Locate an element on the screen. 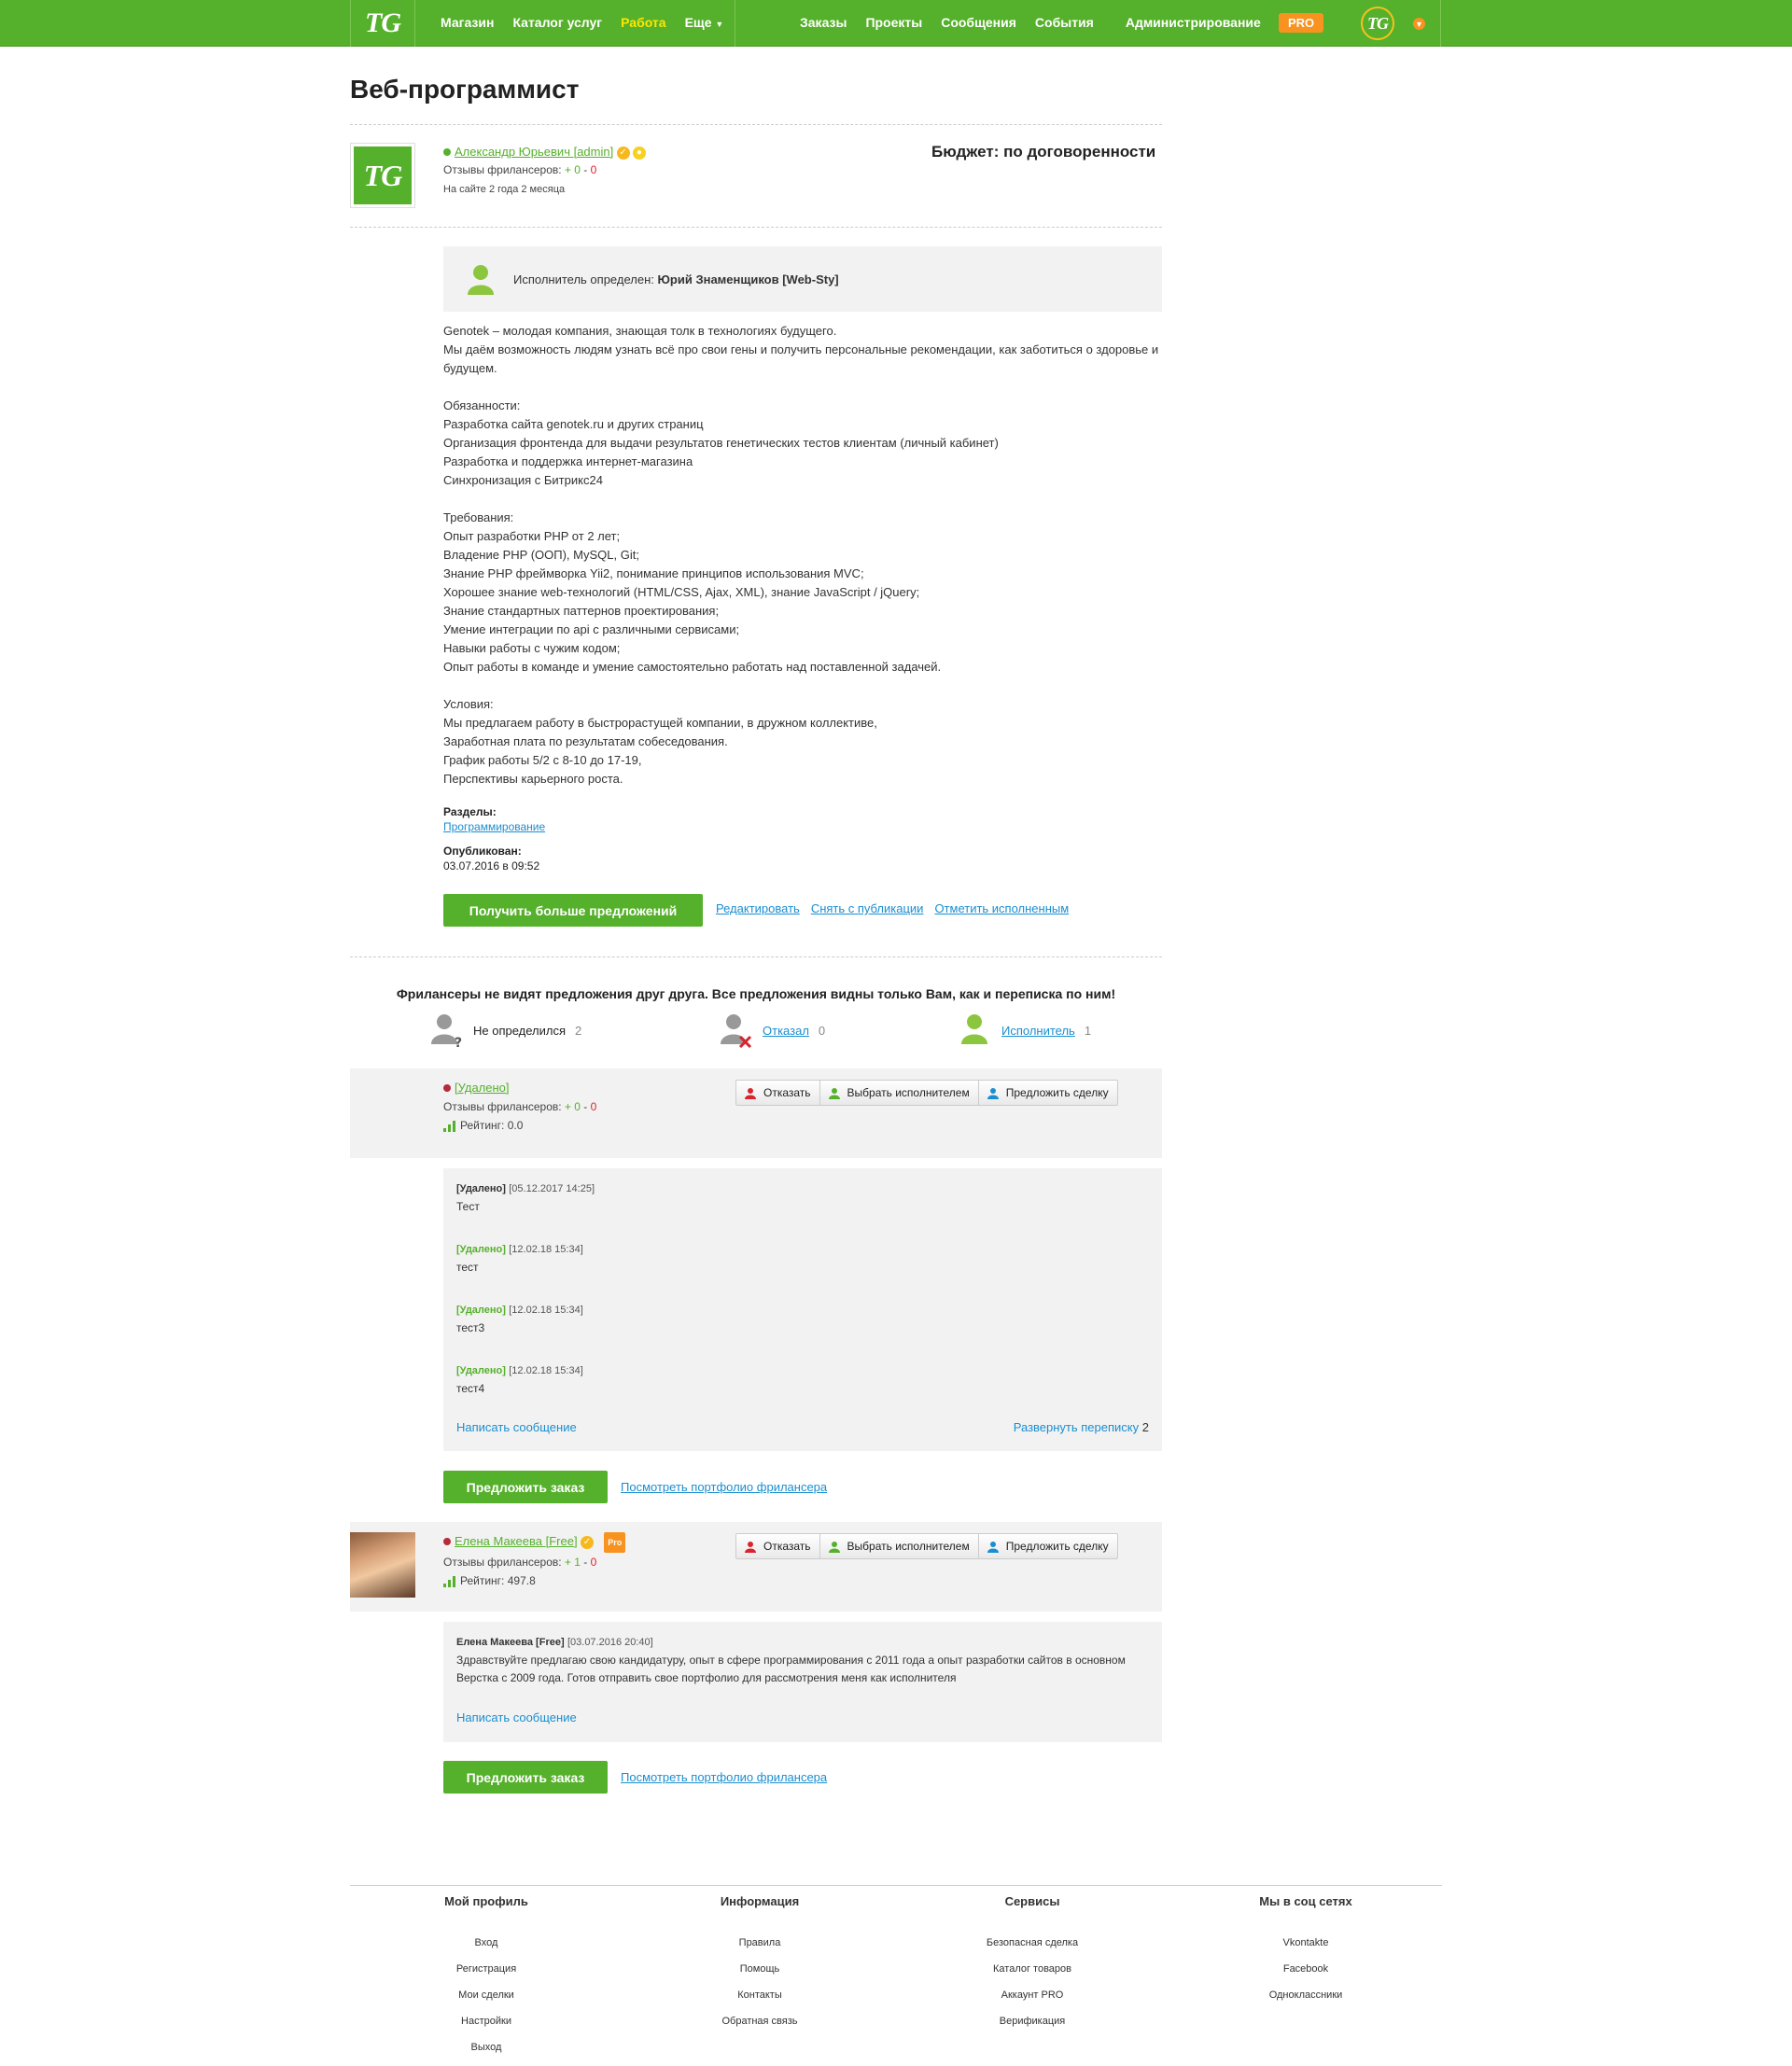  nav-projects: Проекты is located at coordinates (893, 22).